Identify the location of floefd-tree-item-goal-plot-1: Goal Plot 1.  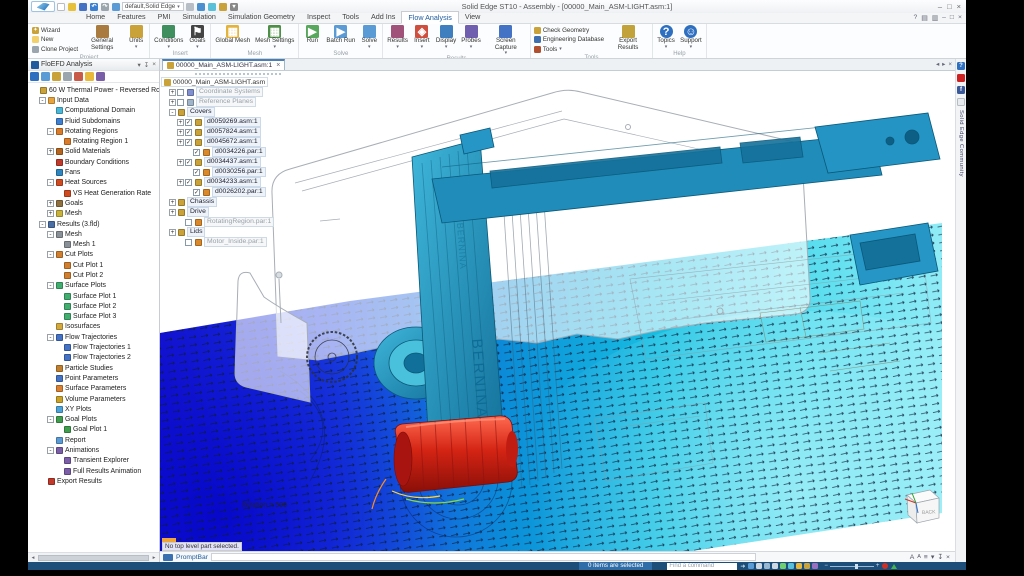
(94, 430).